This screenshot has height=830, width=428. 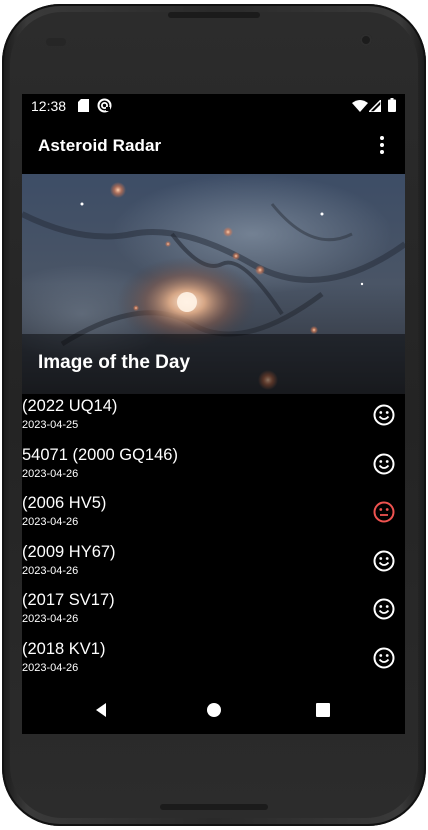 I want to click on navigation-bar, so click(x=213, y=710).